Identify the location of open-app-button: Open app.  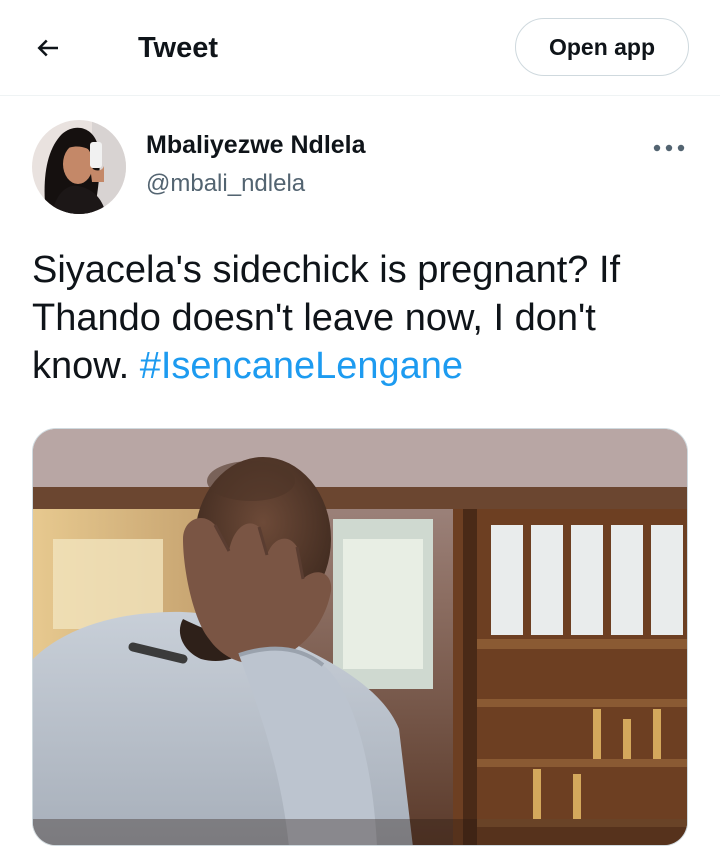
(602, 47).